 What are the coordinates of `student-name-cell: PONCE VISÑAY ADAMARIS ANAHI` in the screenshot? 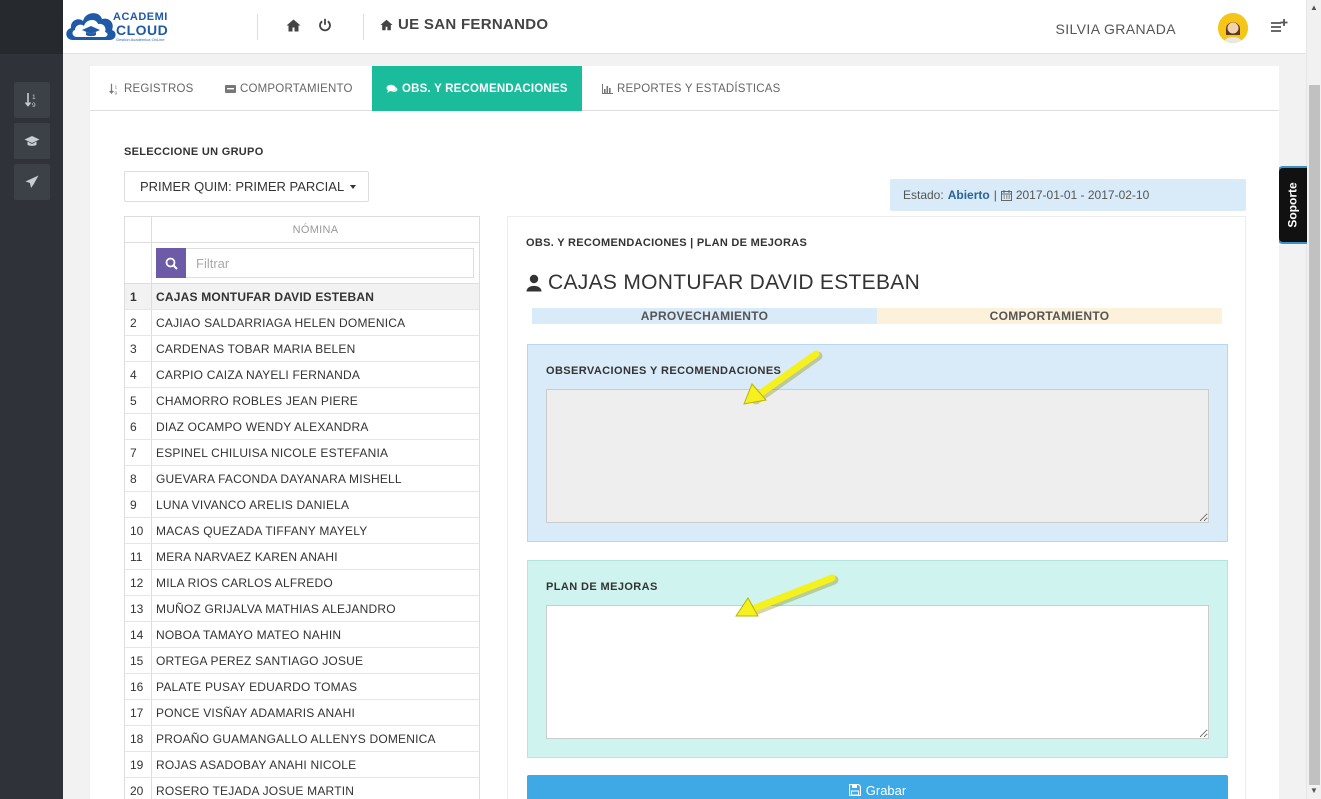 It's located at (256, 713).